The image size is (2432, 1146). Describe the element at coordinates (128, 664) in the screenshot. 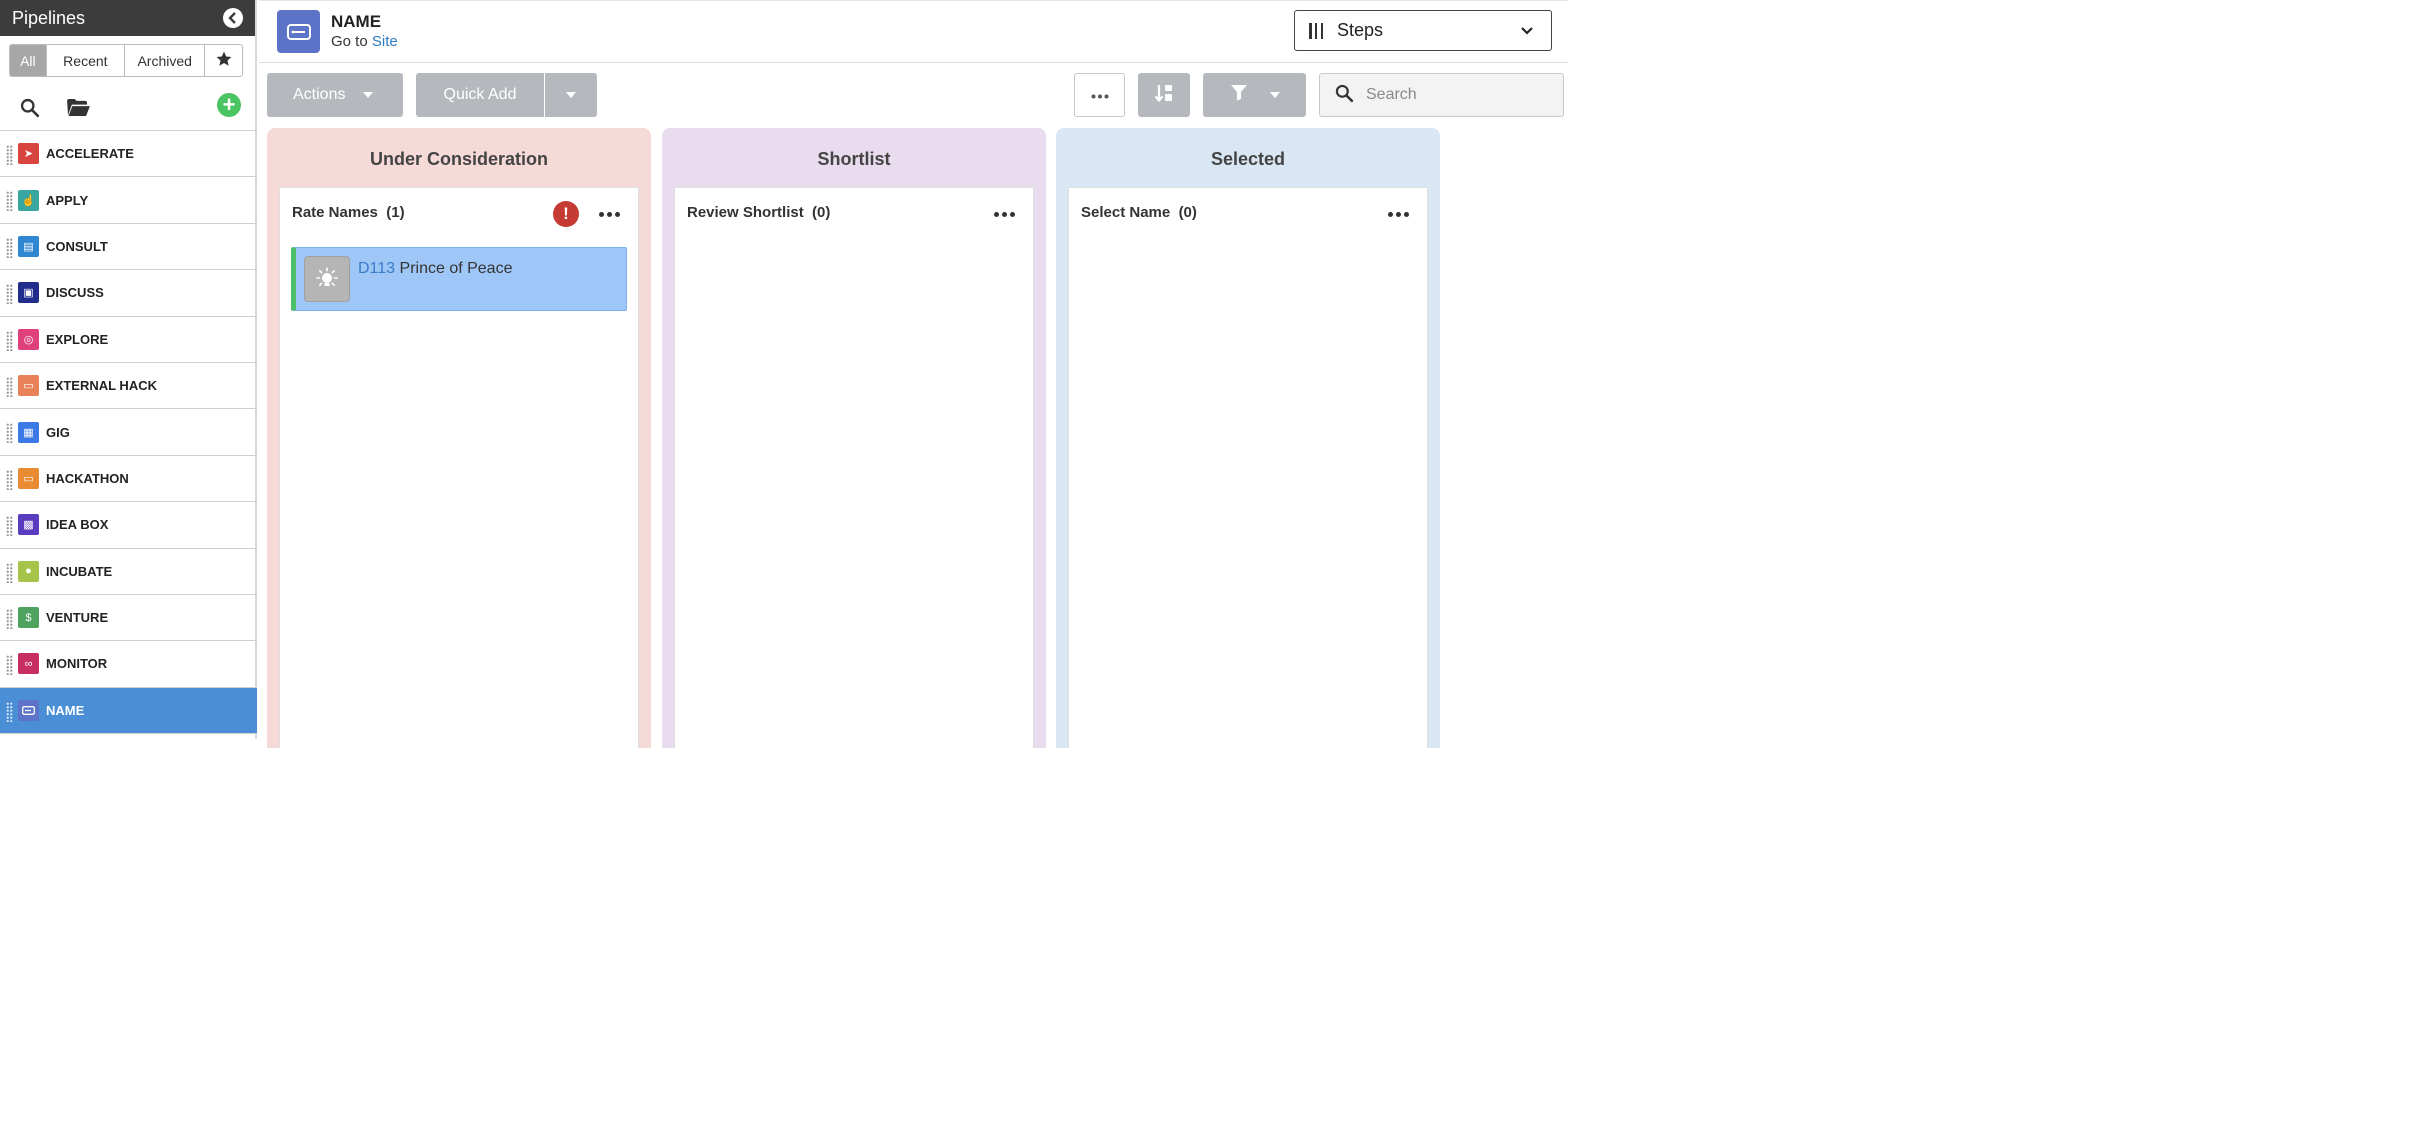

I see `sidebar-item-monitor: ∞ MONITOR` at that location.